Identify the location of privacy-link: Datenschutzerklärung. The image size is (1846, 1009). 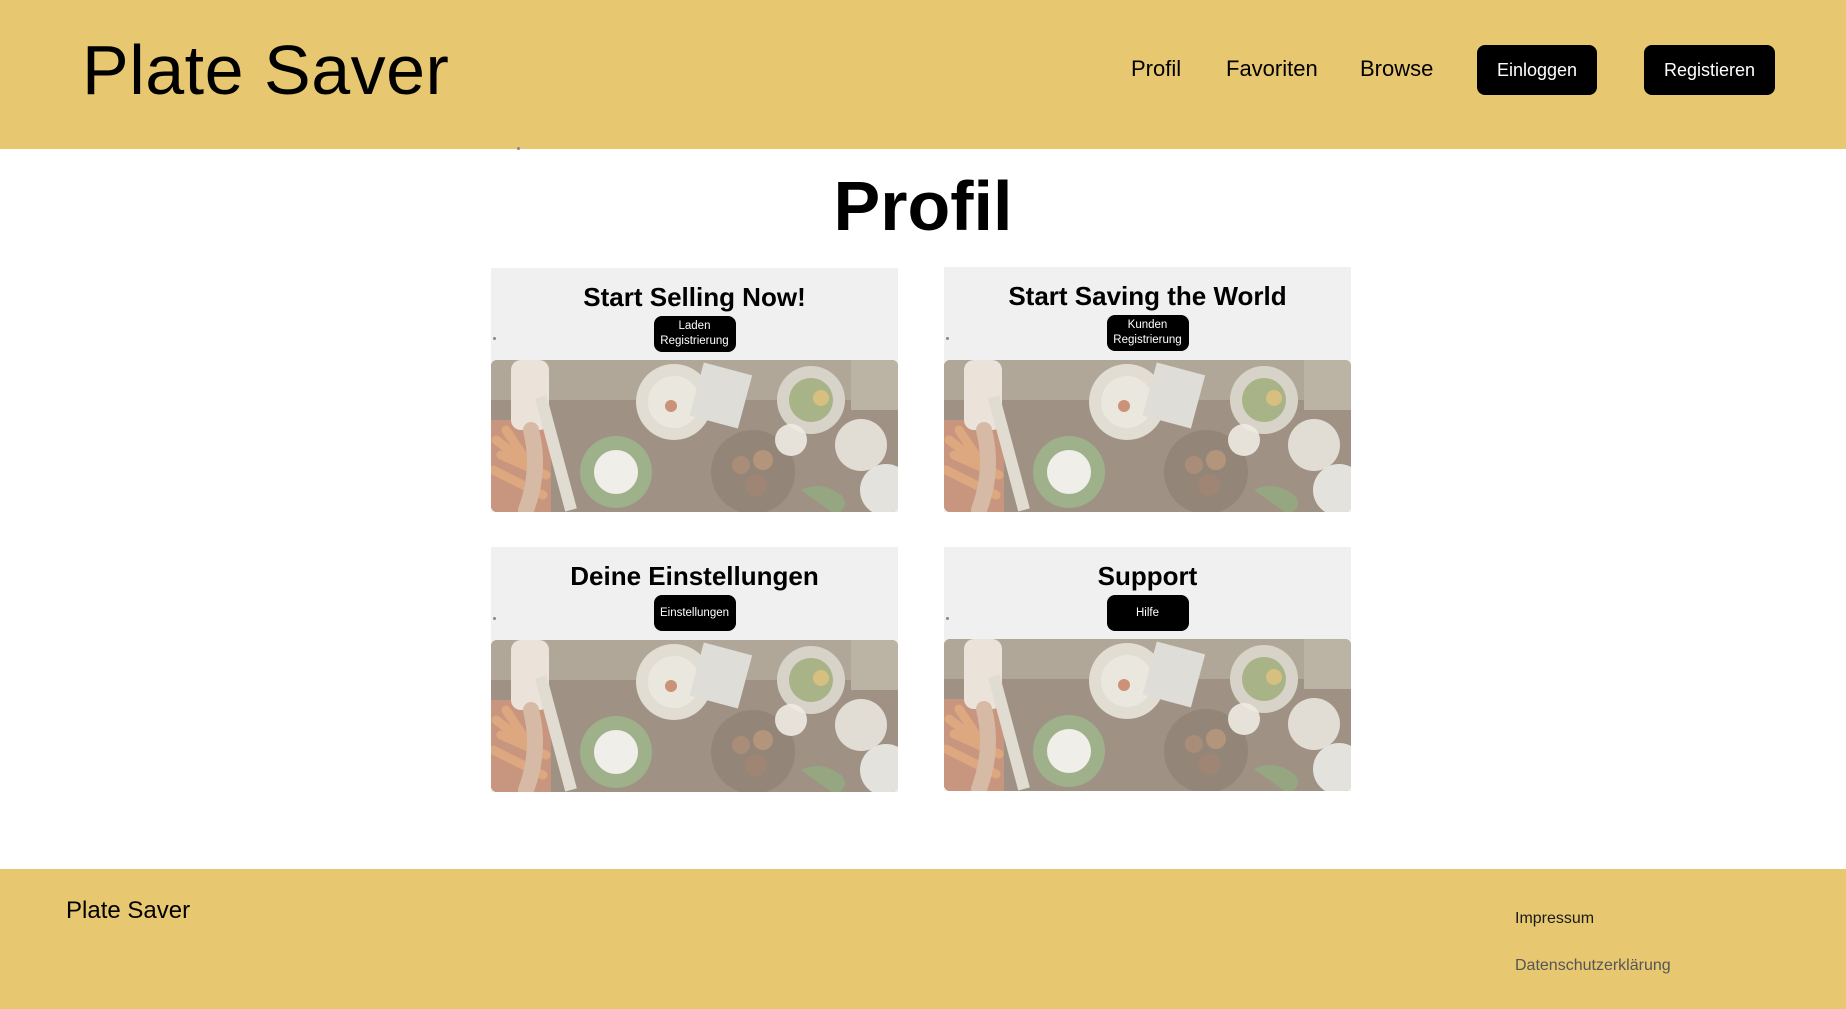
(1593, 966).